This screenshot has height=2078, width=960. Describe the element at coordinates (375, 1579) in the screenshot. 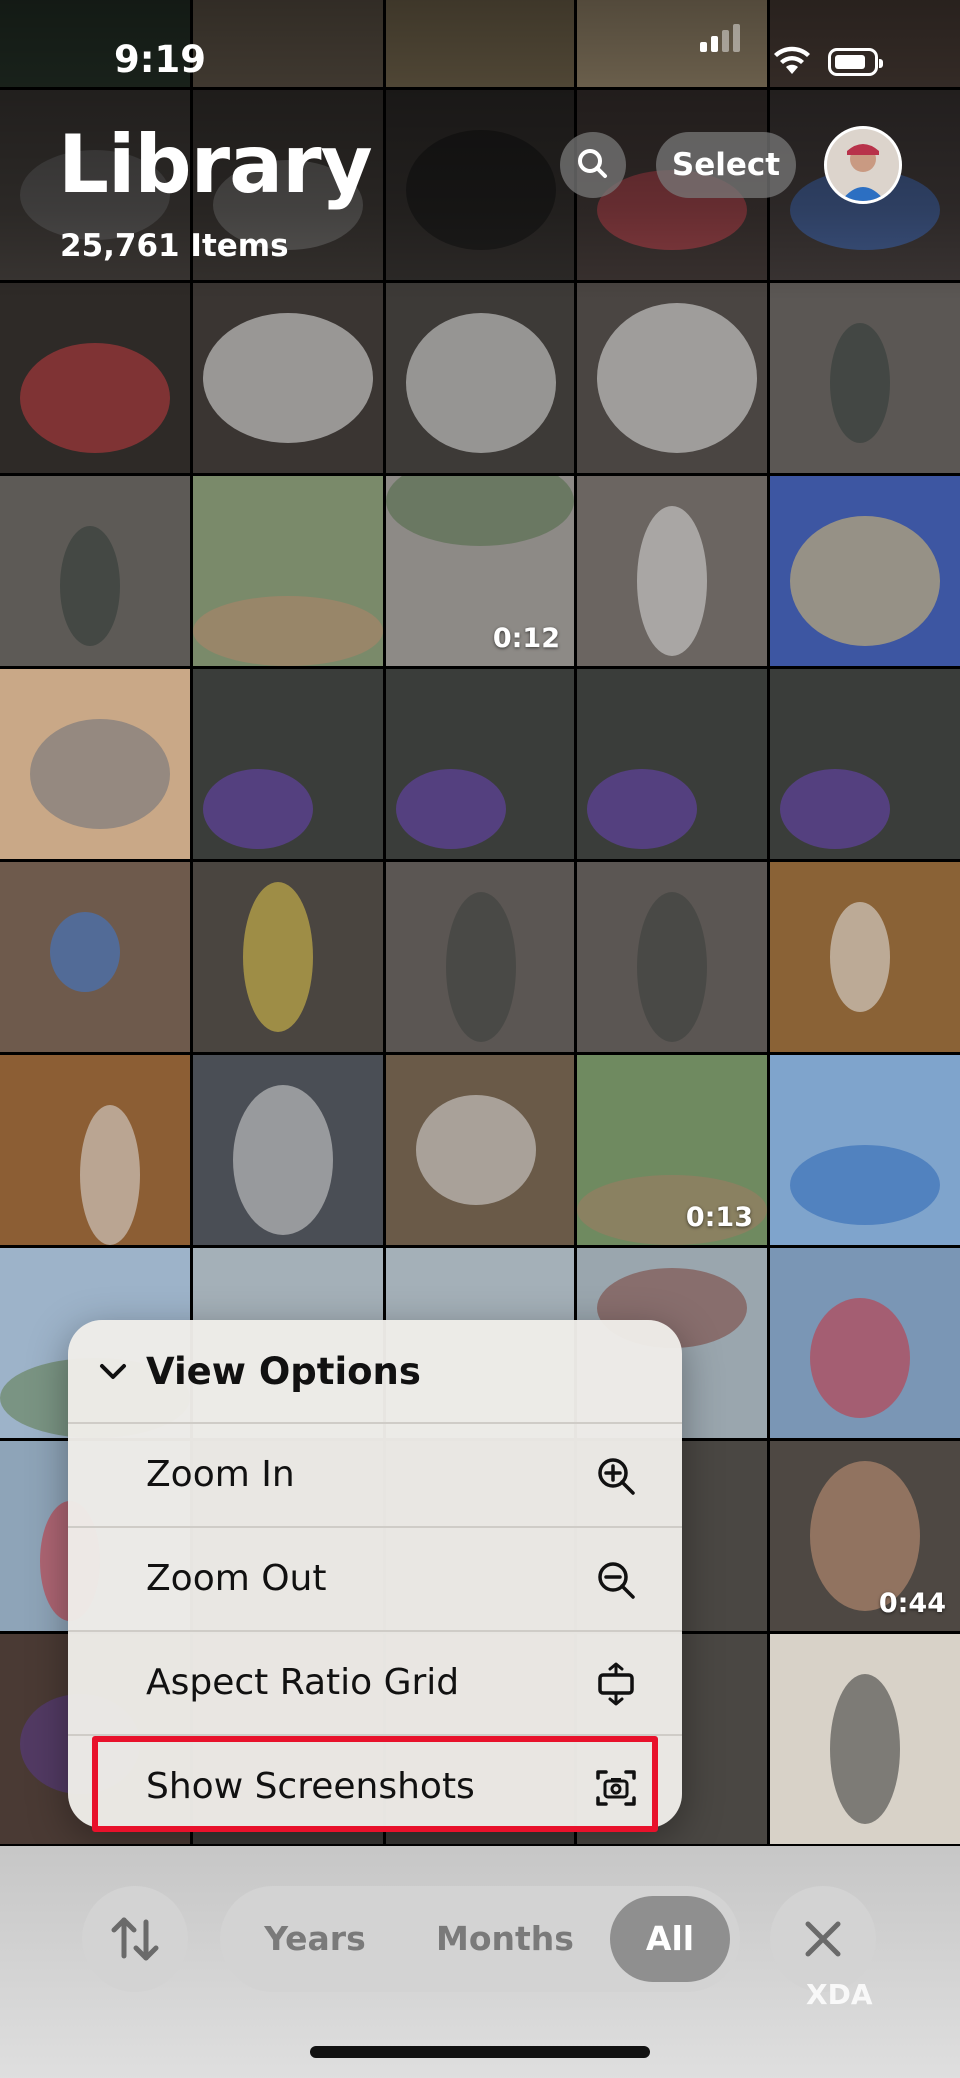

I see `menu-item-zoom-out: Zoom Out` at that location.